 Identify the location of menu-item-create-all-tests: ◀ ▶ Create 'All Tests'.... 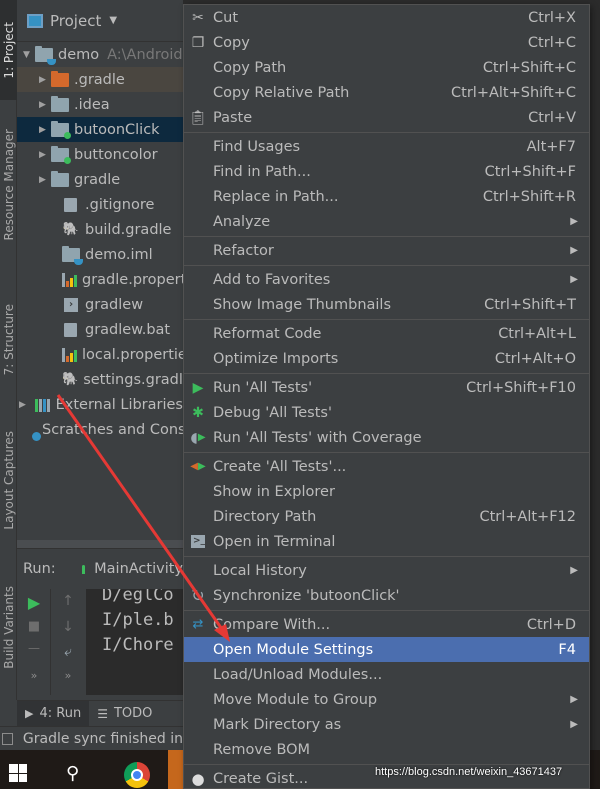
(386, 466).